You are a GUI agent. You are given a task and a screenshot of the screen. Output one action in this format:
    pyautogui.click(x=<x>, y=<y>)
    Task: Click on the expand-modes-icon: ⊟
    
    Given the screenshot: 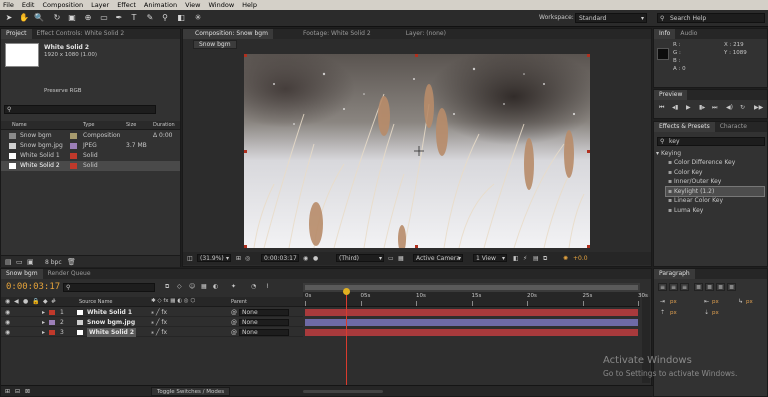 What is the action you would take?
    pyautogui.click(x=17, y=391)
    